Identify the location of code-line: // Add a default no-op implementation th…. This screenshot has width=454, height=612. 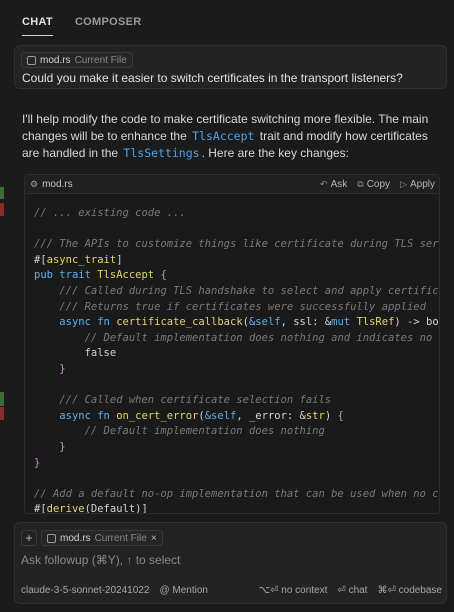
(236, 493).